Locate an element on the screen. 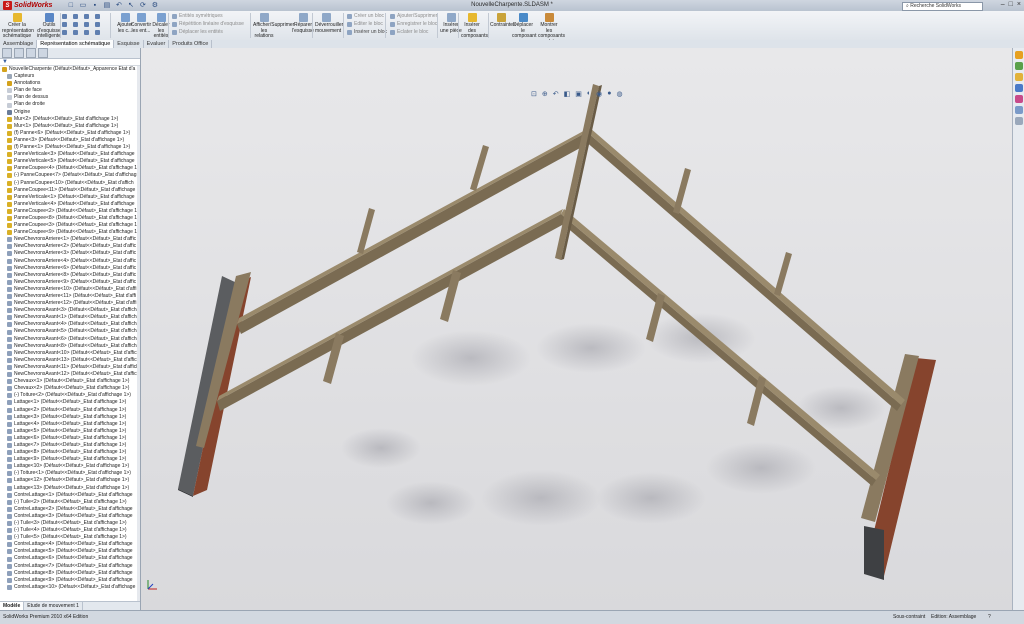 This screenshot has height=624, width=1024. ribbon-button-0: Créer la représentation schématique is located at coordinates (18, 26).